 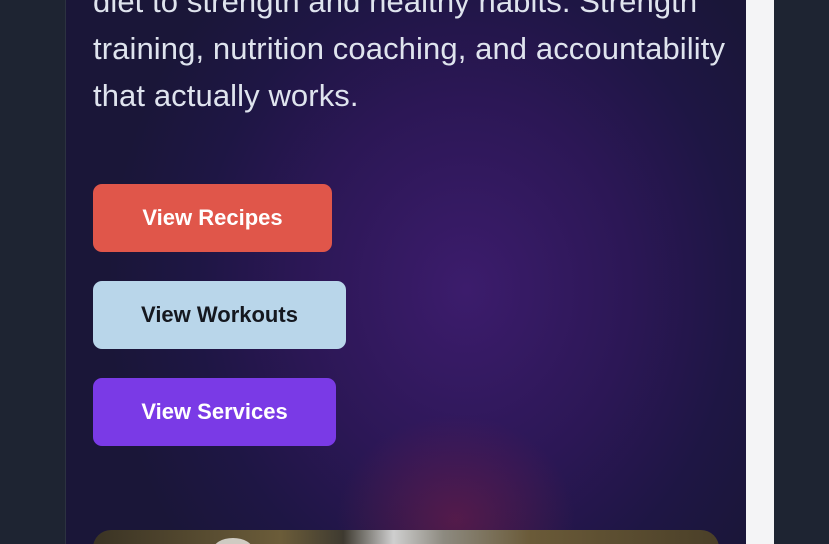 What do you see at coordinates (406, 537) in the screenshot?
I see `hero-image` at bounding box center [406, 537].